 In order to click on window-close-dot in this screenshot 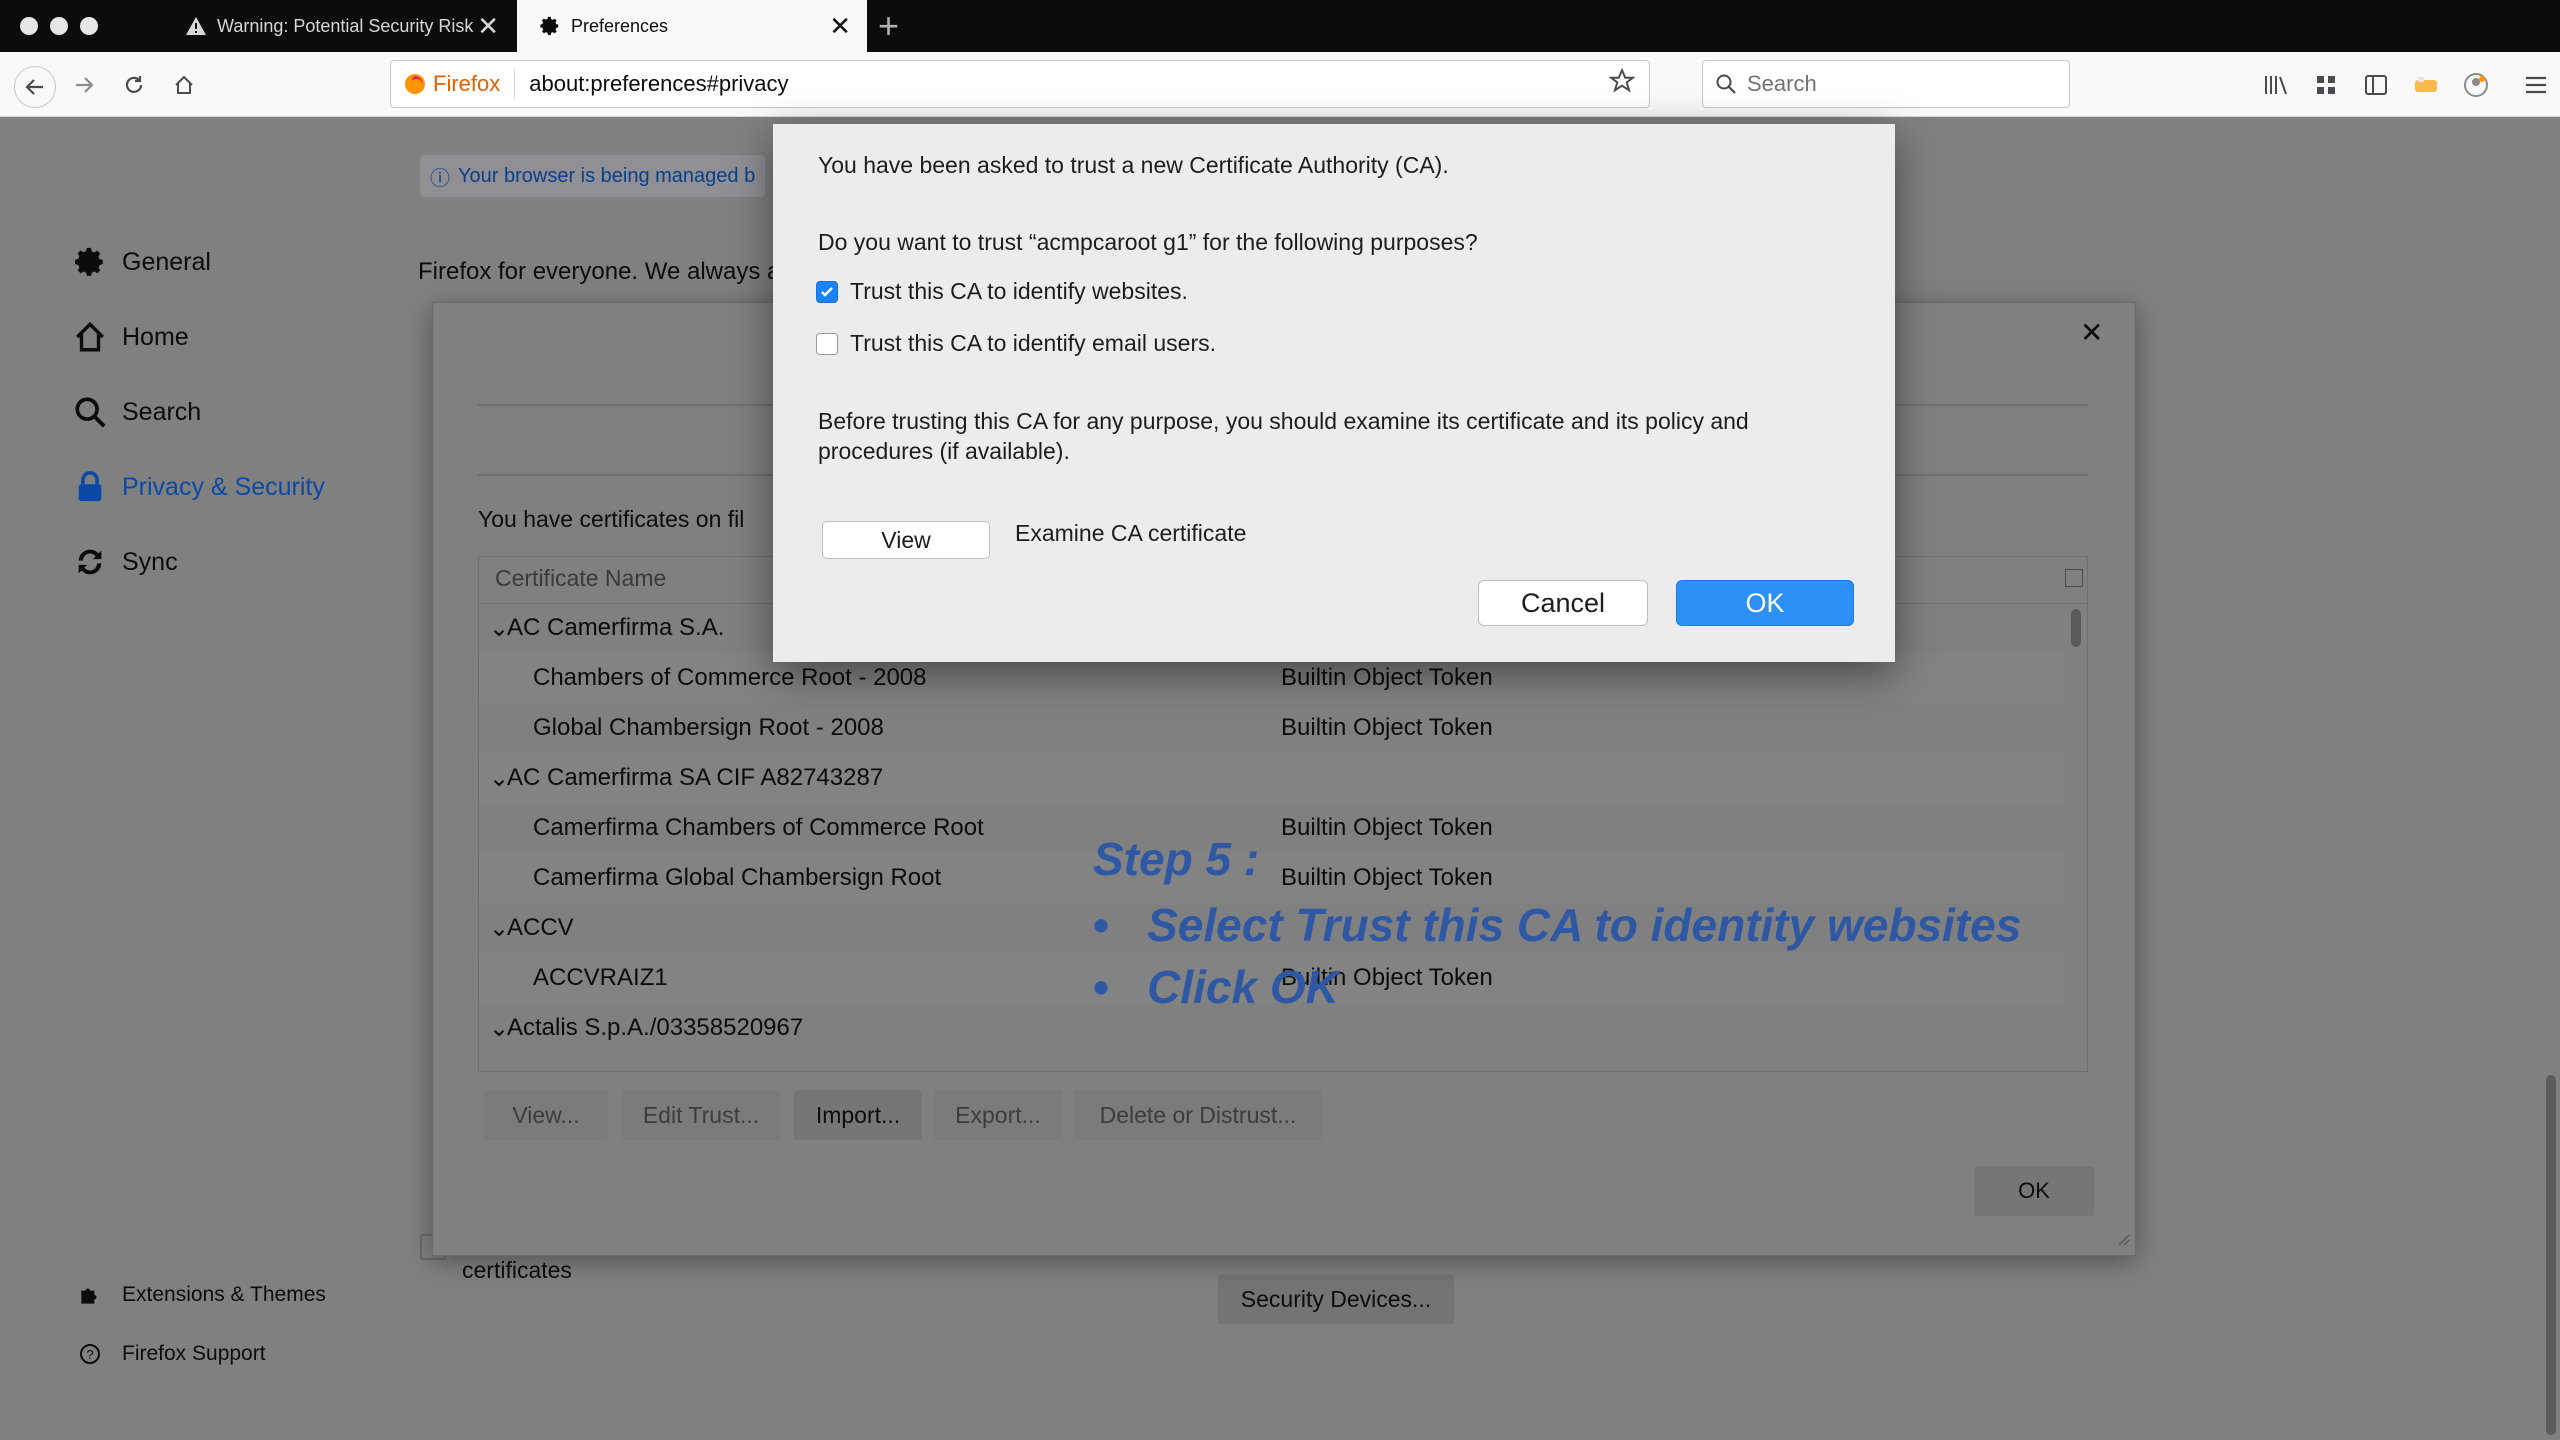, I will do `click(29, 26)`.